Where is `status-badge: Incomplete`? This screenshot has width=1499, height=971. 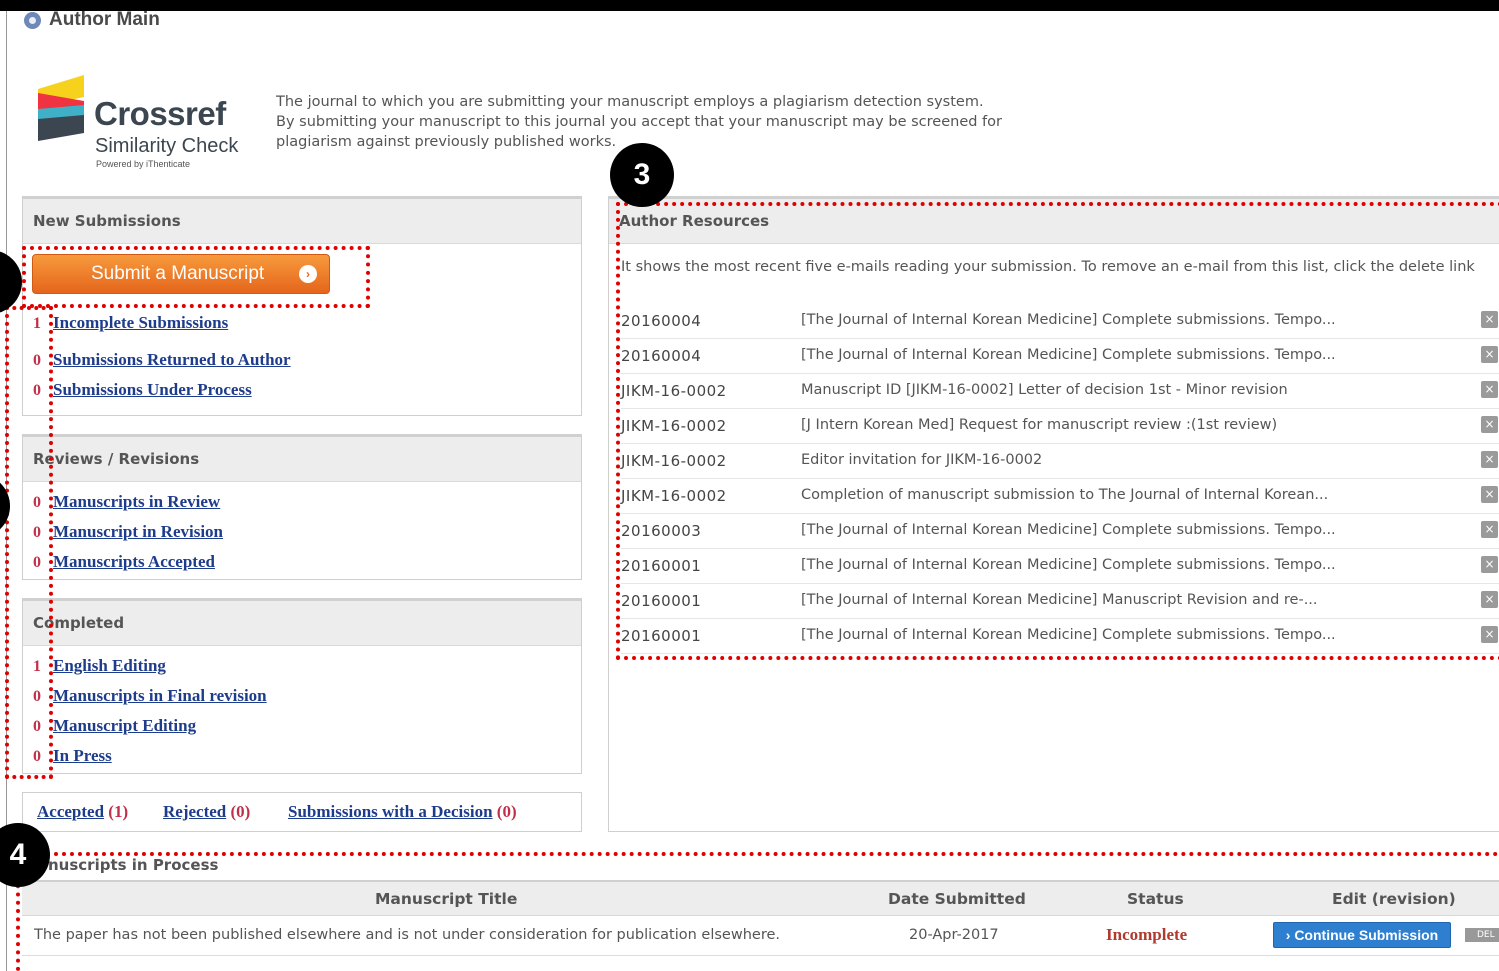 status-badge: Incomplete is located at coordinates (1147, 934).